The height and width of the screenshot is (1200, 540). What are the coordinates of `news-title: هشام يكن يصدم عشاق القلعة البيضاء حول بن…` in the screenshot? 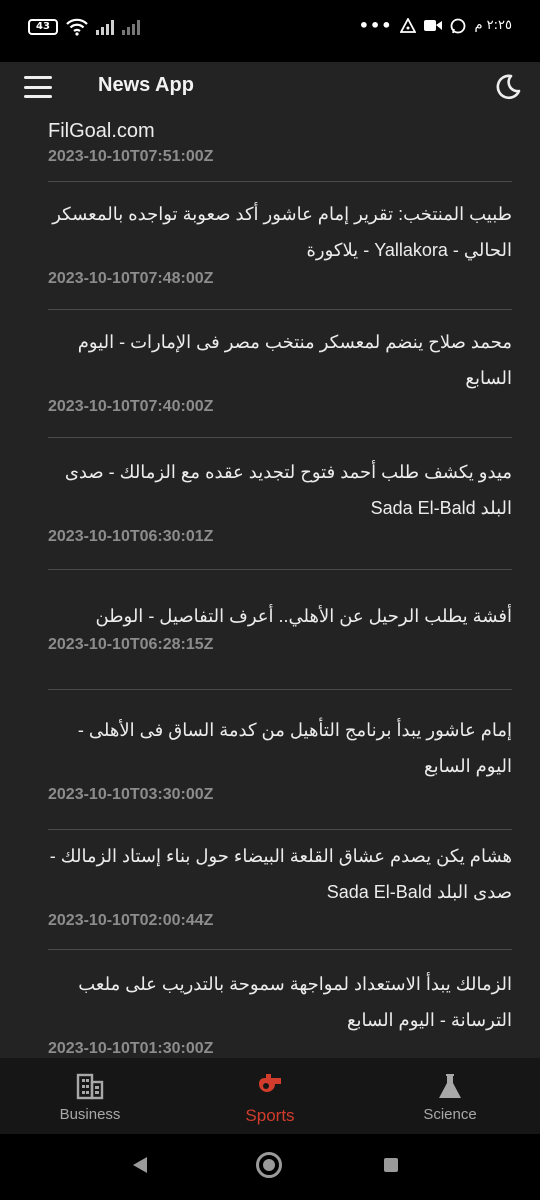 It's located at (280, 874).